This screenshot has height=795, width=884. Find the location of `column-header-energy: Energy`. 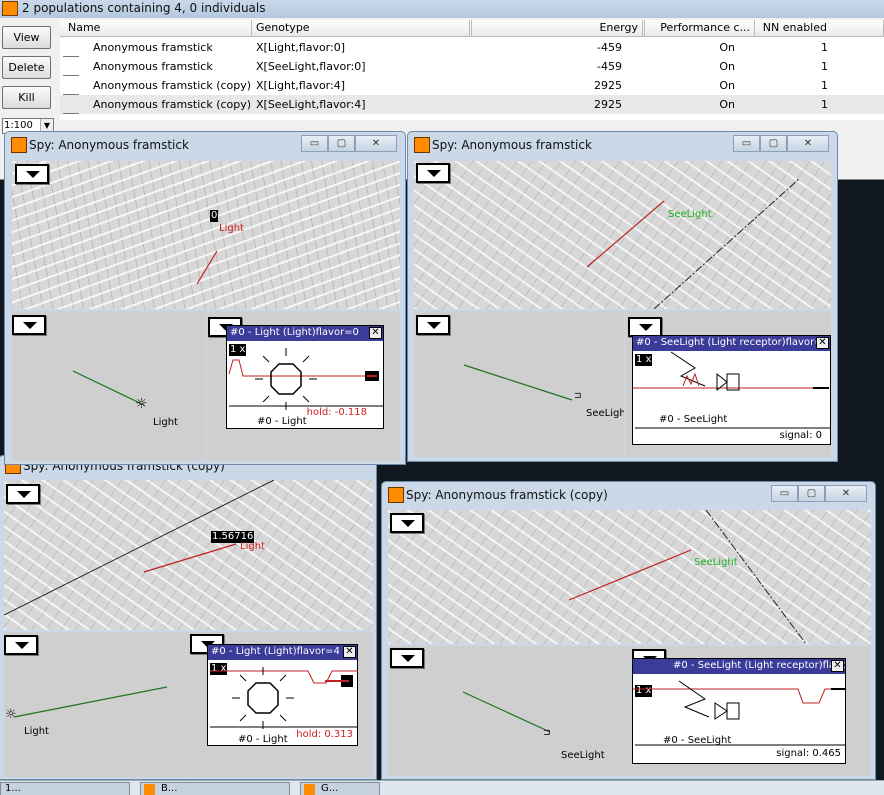

column-header-energy: Energy is located at coordinates (558, 28).